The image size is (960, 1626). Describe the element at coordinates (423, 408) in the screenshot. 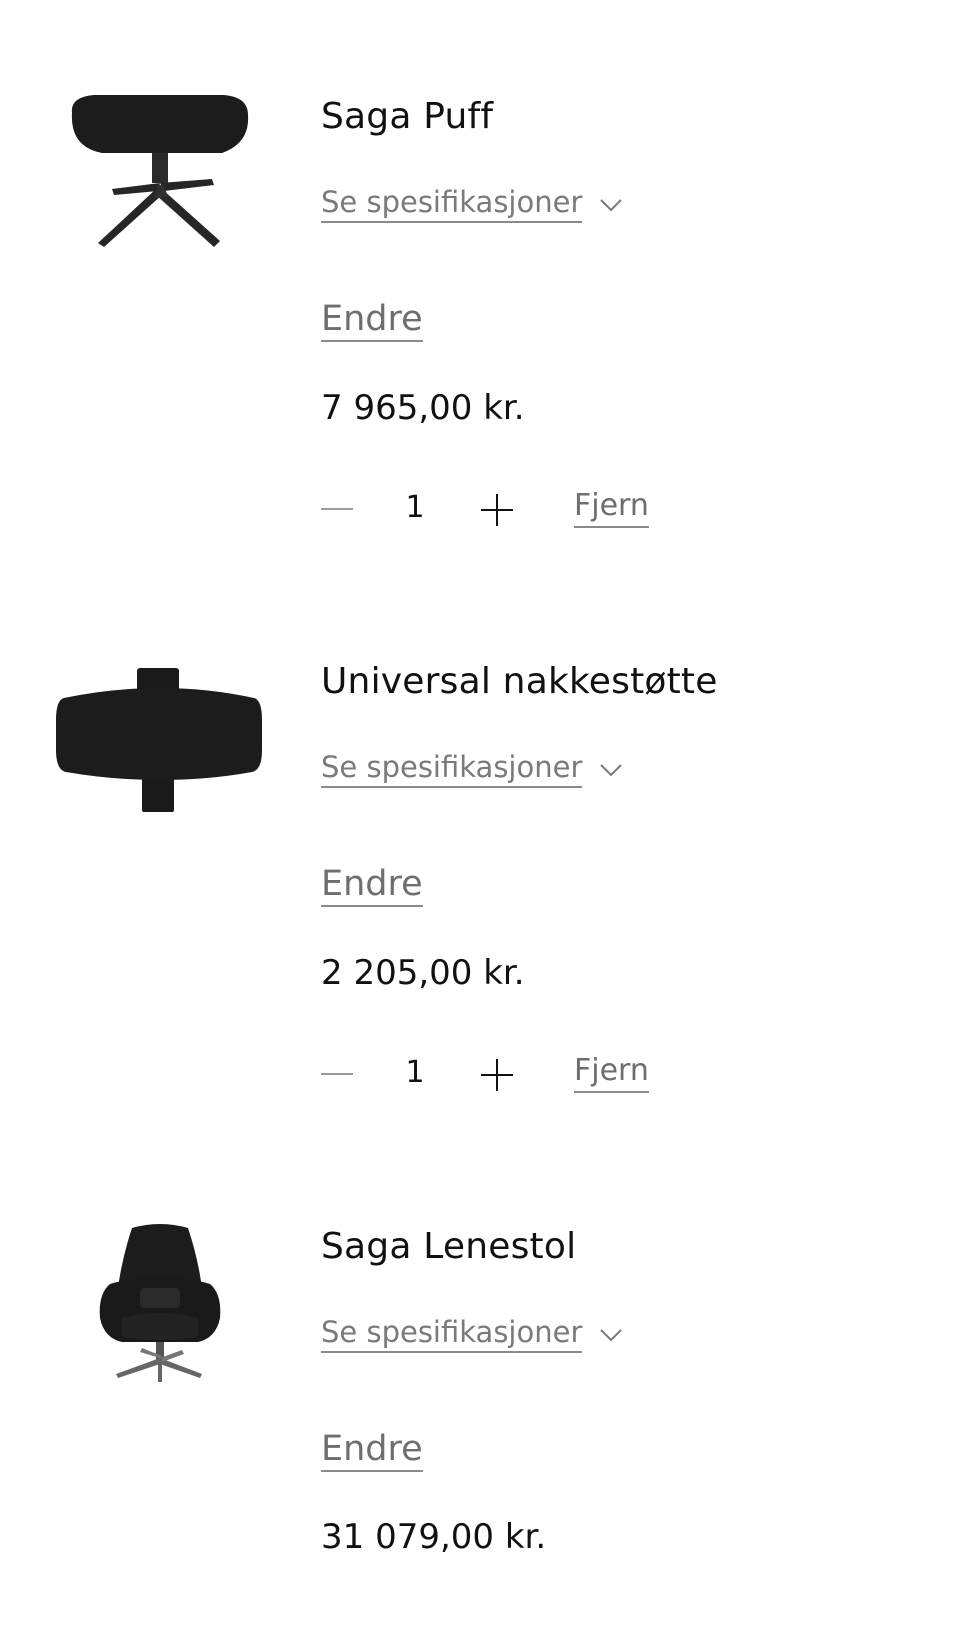

I see `price: 7 965,00 kr.` at that location.